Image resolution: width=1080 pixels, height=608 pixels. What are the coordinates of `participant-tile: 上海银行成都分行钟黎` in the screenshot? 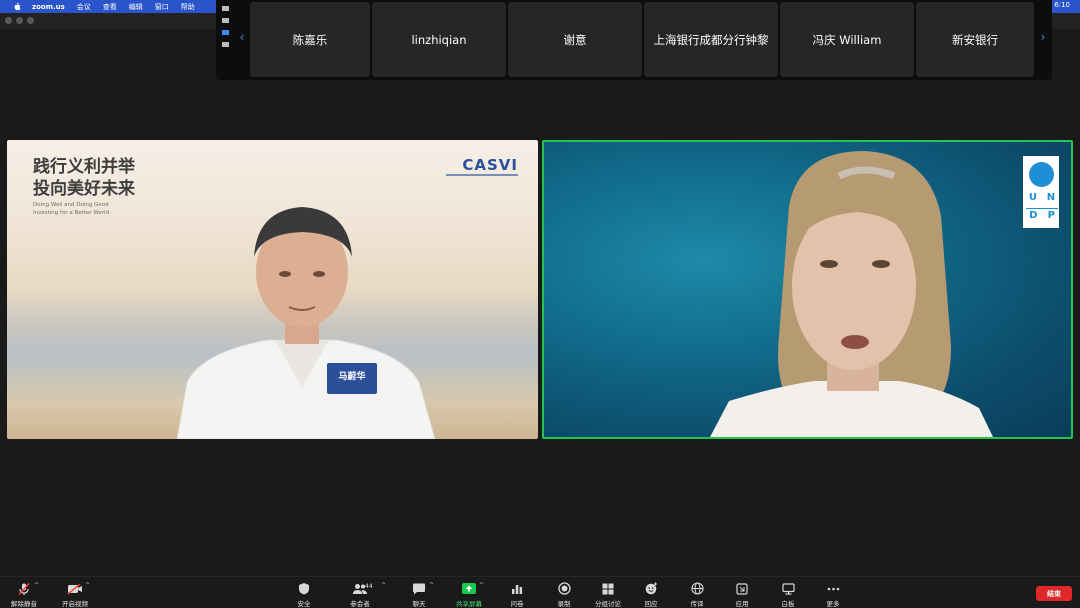 It's located at (711, 39).